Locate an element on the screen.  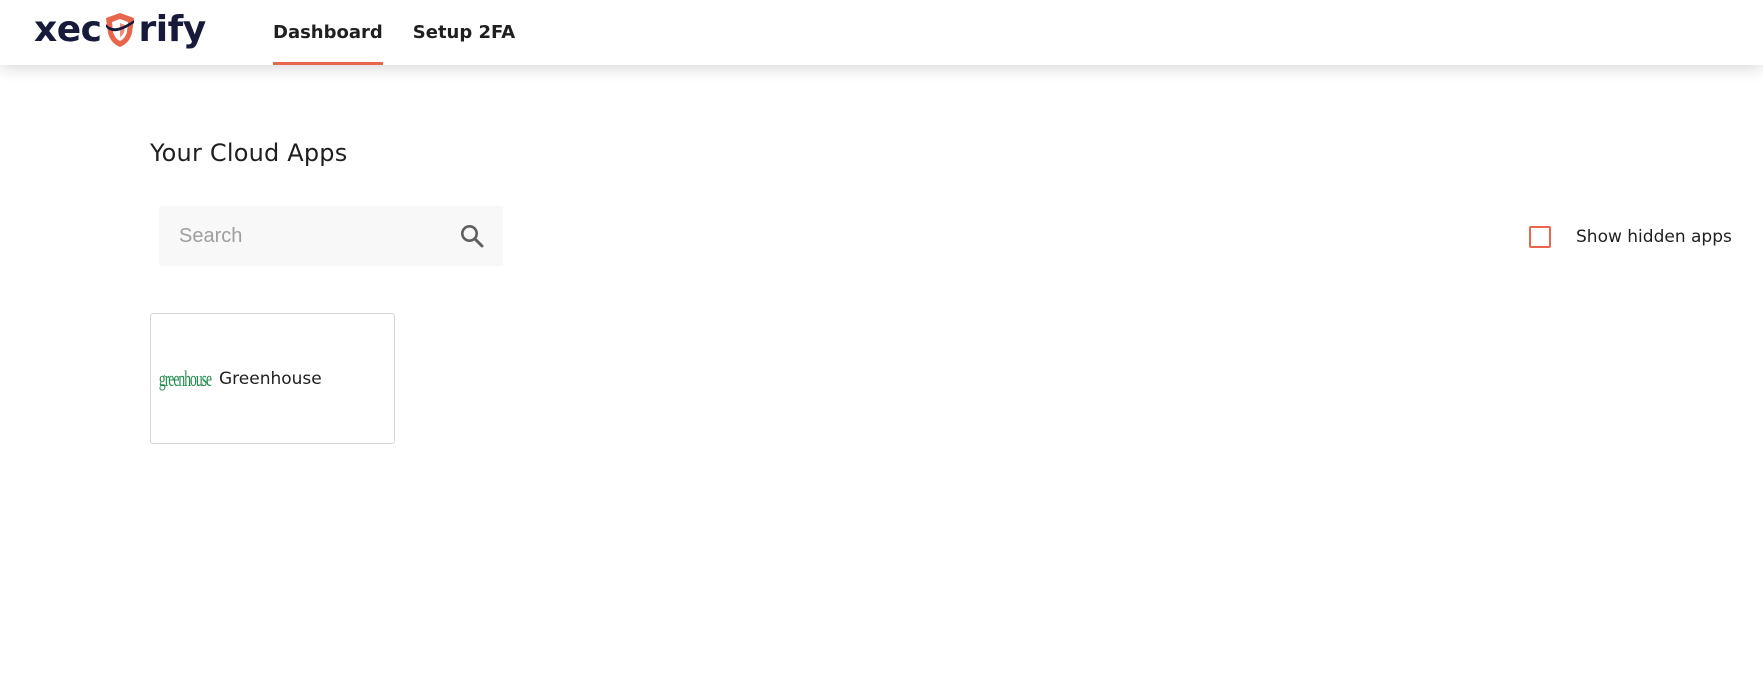
logo-text-prefix: xec is located at coordinates (68, 29).